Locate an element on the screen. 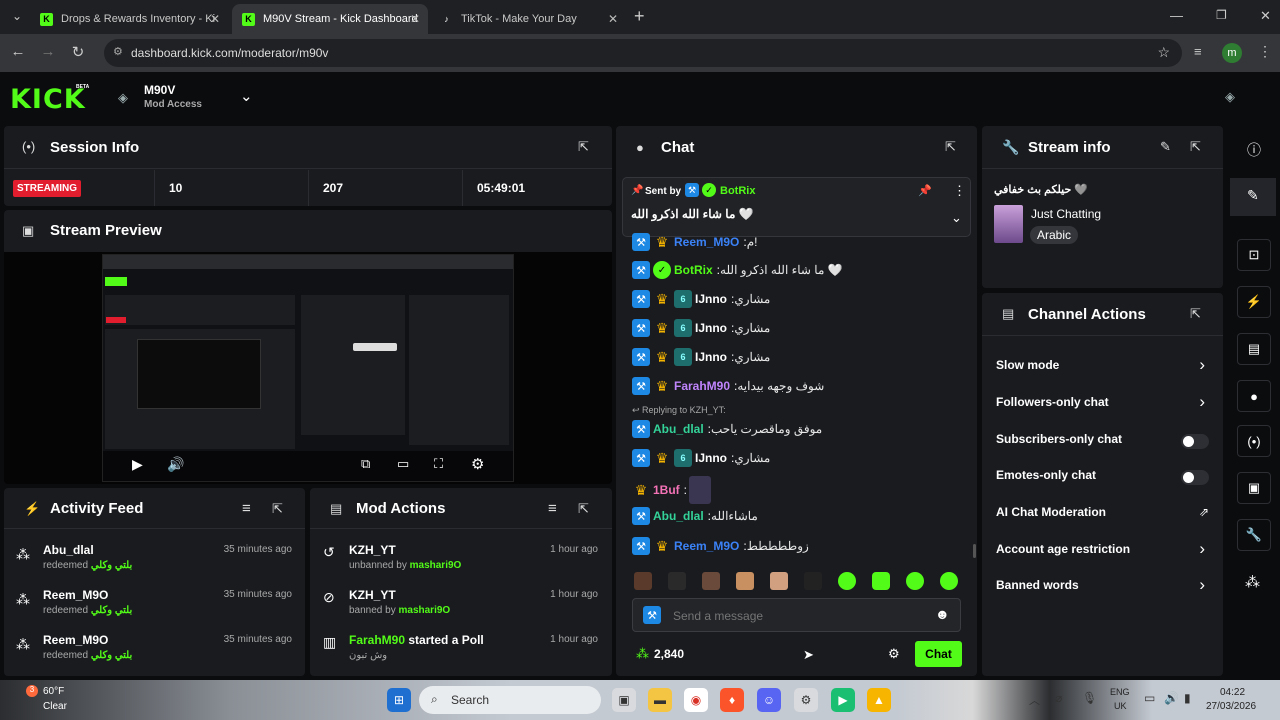 This screenshot has width=1280, height=720. steam-icon: ⚙ is located at coordinates (806, 700).